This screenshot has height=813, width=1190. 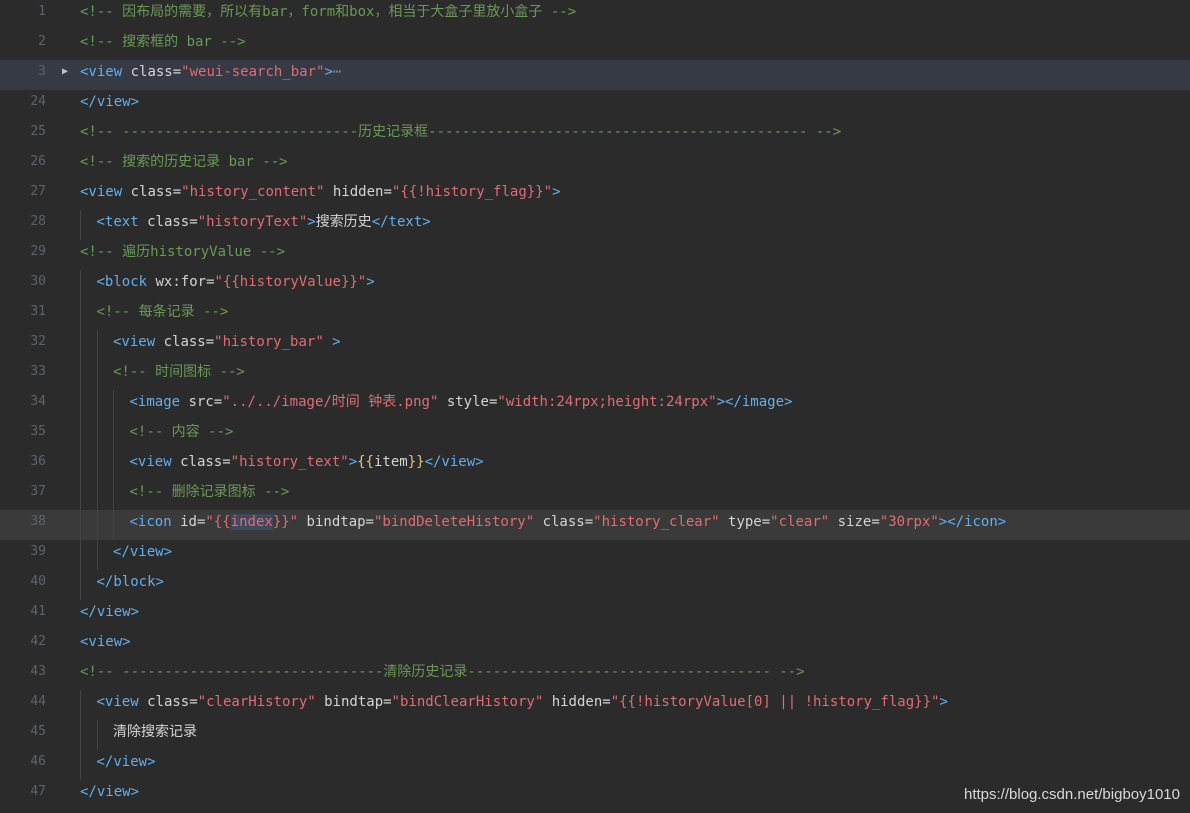 What do you see at coordinates (264, 222) in the screenshot?
I see `code-text: <text class="historyText">搜索历史</text>` at bounding box center [264, 222].